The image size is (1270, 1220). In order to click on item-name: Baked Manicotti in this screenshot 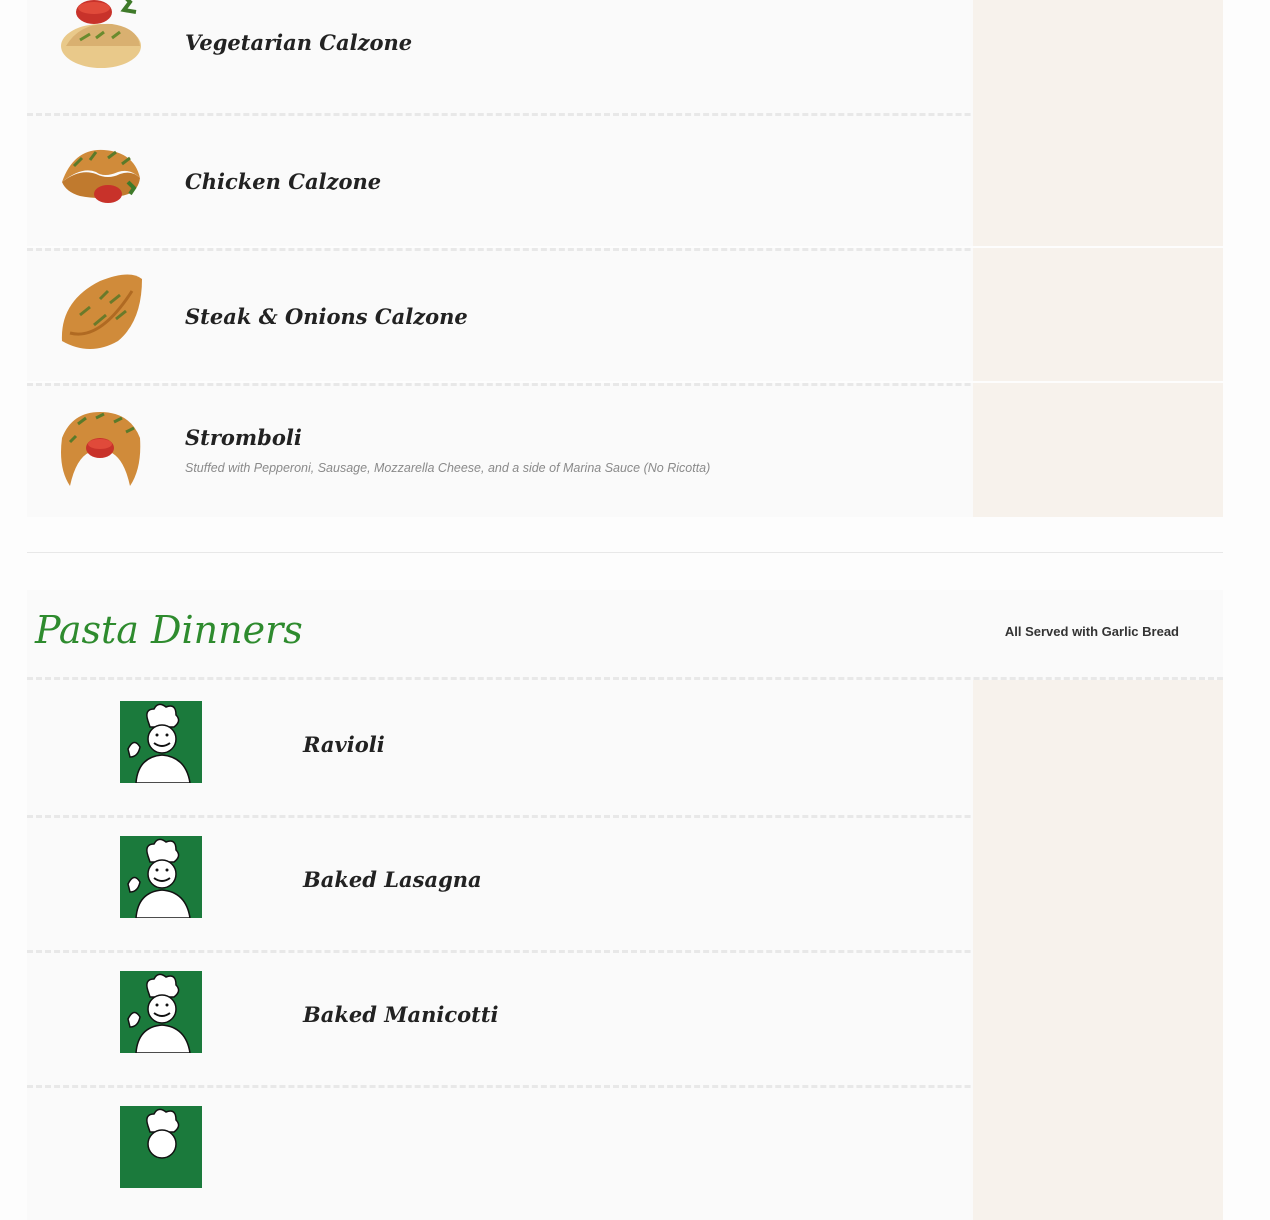, I will do `click(401, 1014)`.